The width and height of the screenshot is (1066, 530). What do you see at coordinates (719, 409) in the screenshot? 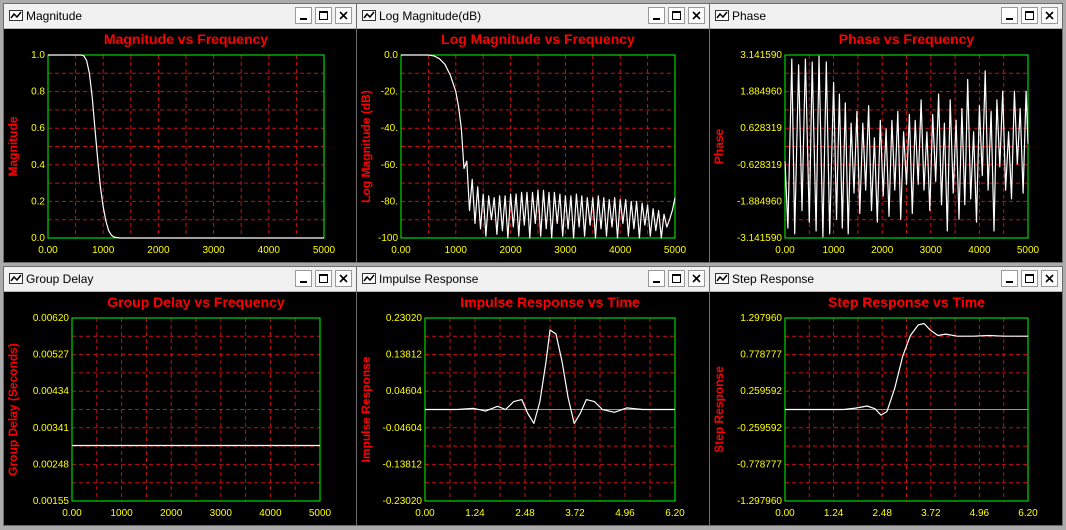
I see `y-axis-label: Step Response` at bounding box center [719, 409].